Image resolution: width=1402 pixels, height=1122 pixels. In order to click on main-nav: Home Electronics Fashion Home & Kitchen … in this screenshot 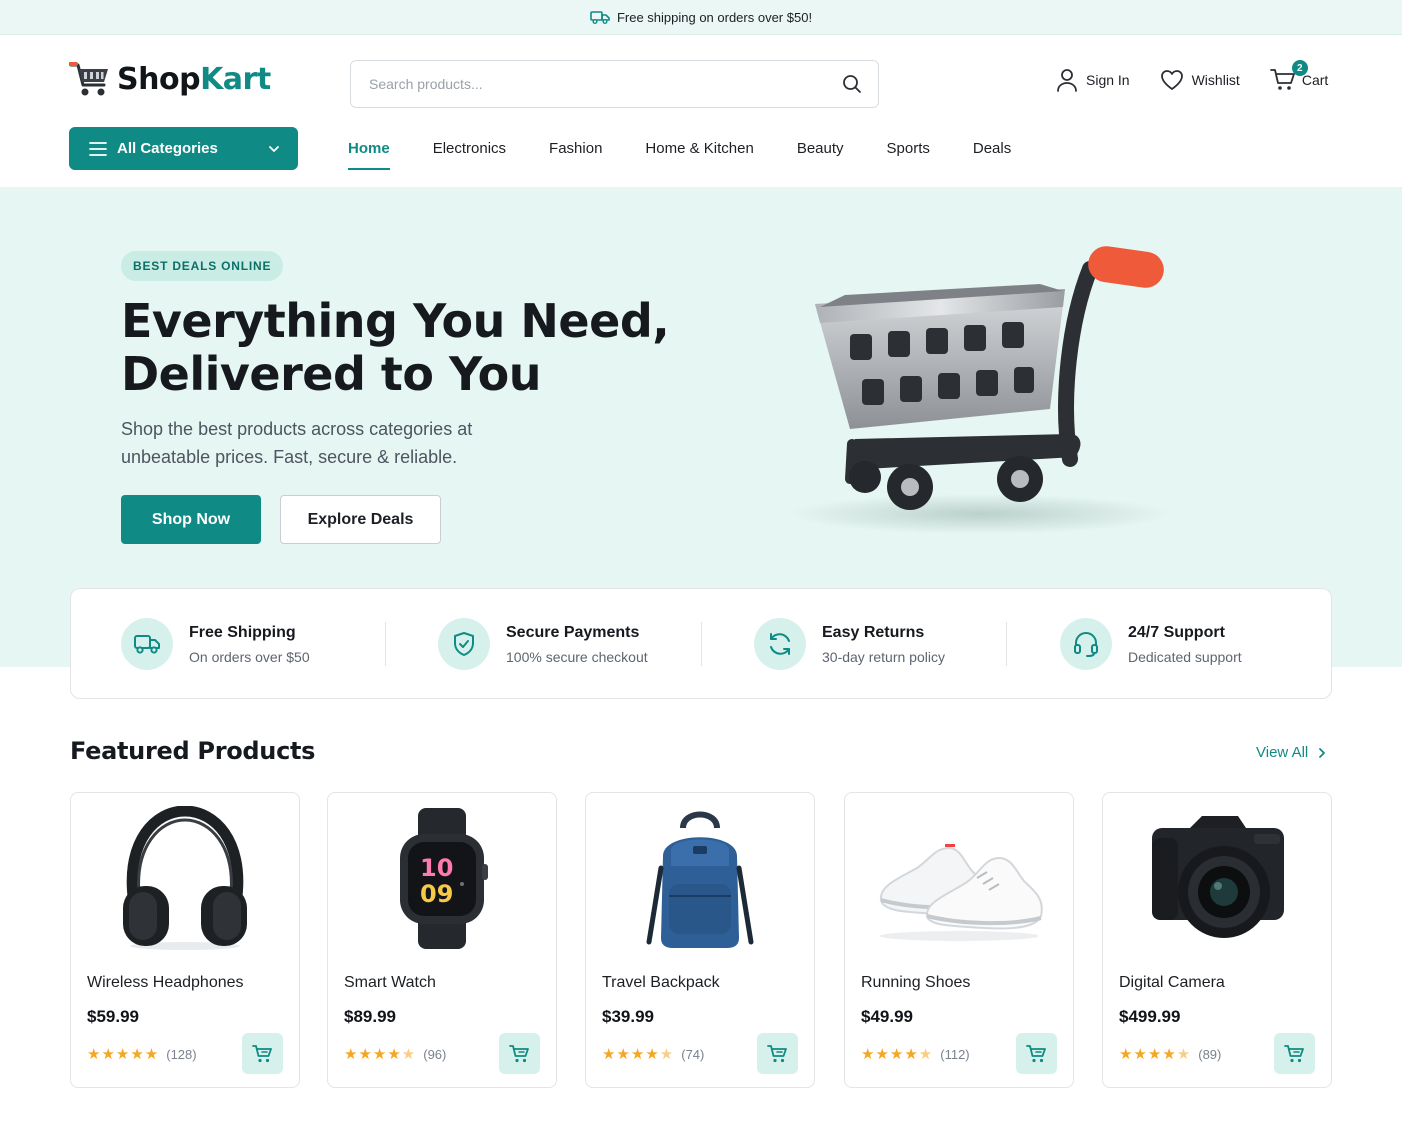, I will do `click(701, 148)`.